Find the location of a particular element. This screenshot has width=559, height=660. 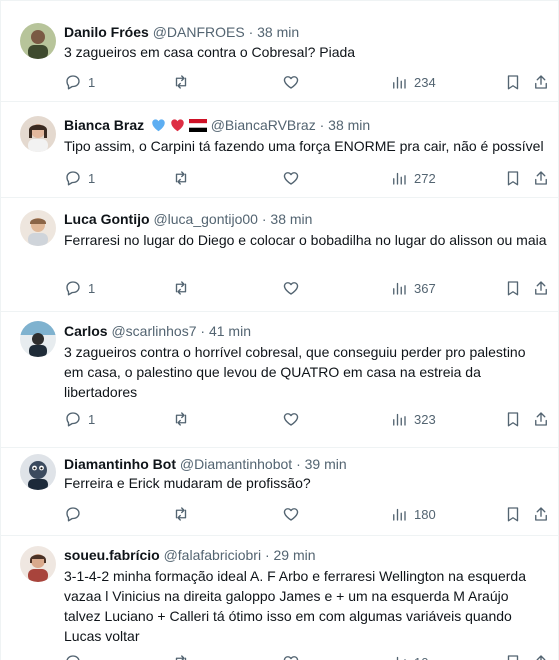

action-bar: 1 367 is located at coordinates (306, 288).